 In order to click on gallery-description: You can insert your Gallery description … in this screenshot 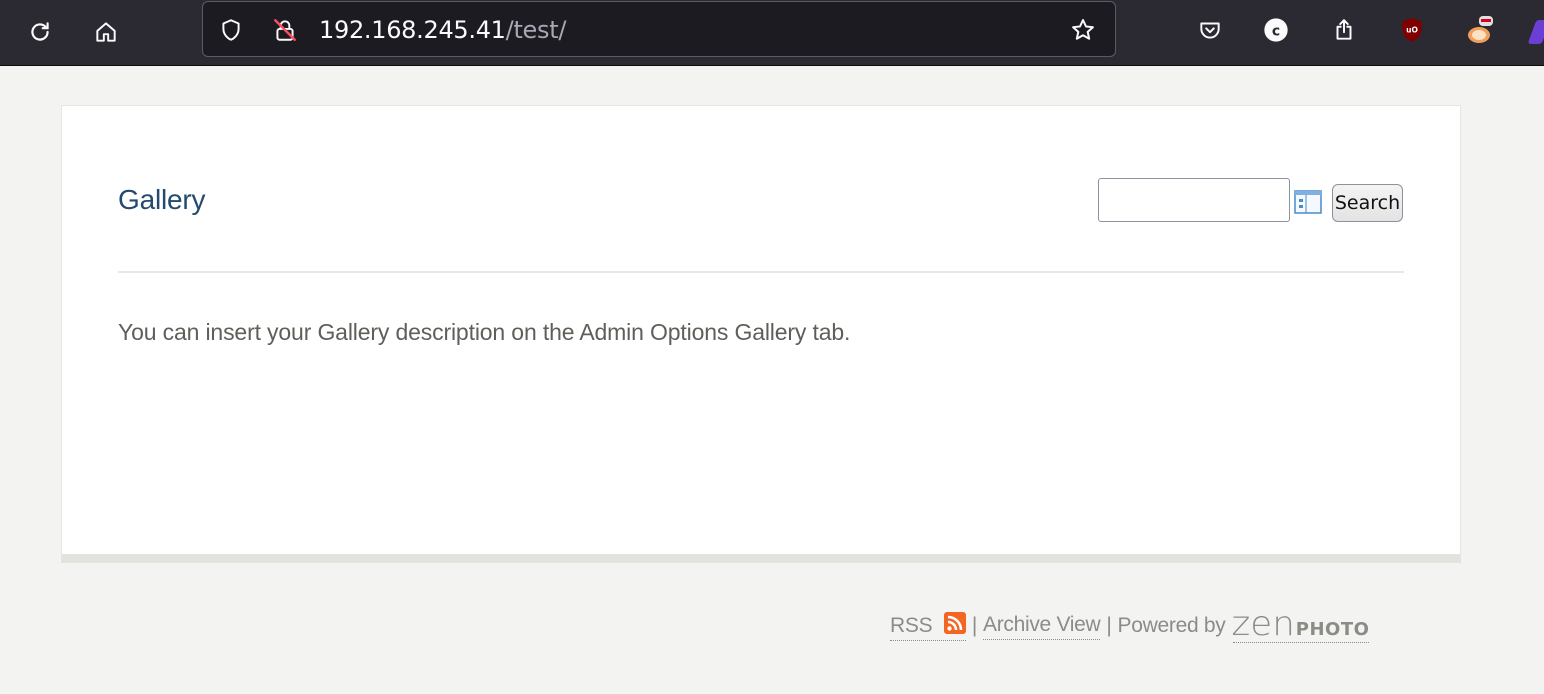, I will do `click(484, 332)`.